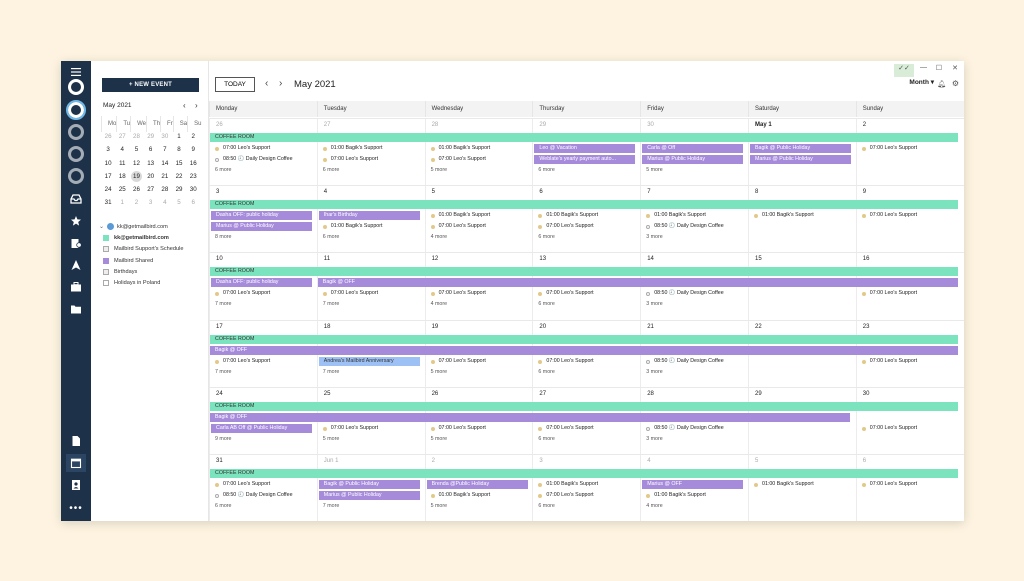 The height and width of the screenshot is (581, 1024). What do you see at coordinates (122, 189) in the screenshot?
I see `mini-day: 25` at bounding box center [122, 189].